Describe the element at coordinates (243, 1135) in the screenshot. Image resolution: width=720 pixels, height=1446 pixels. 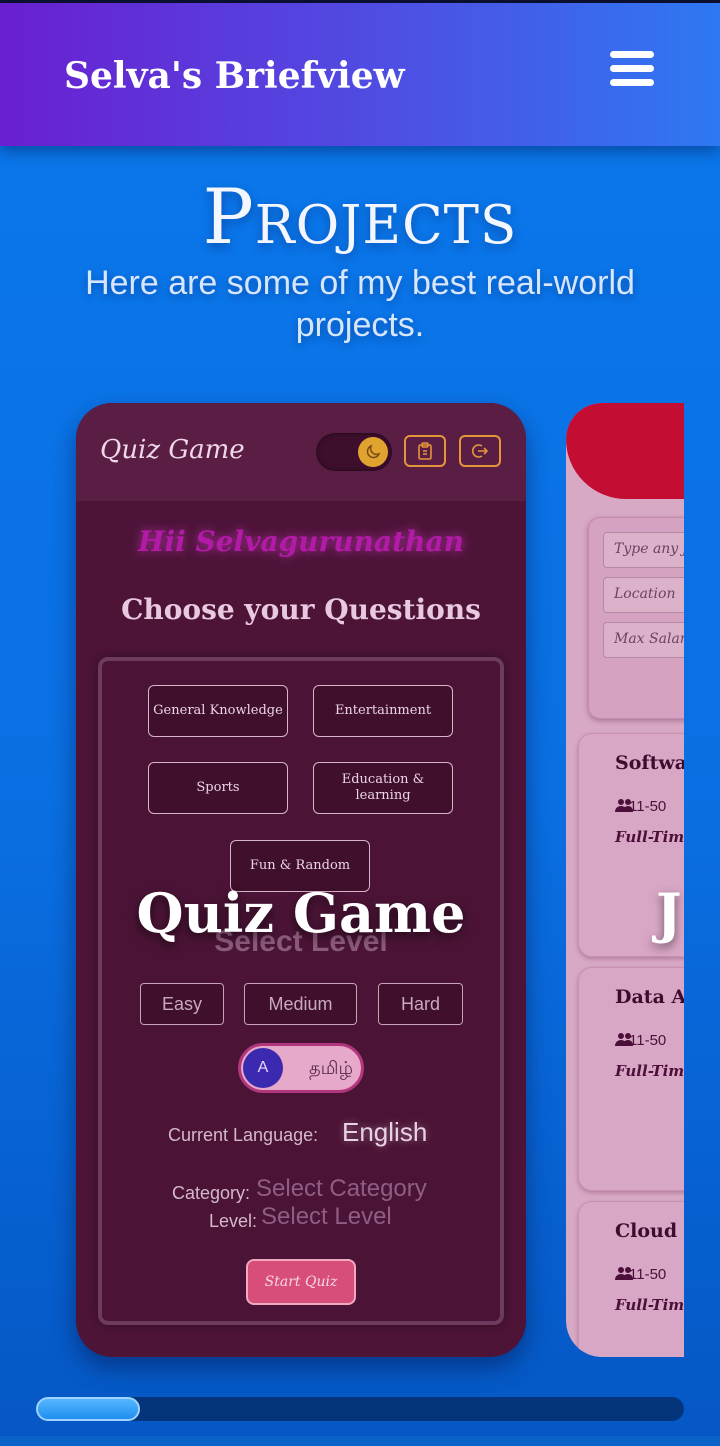
I see `current-language-label: Current Language:` at that location.